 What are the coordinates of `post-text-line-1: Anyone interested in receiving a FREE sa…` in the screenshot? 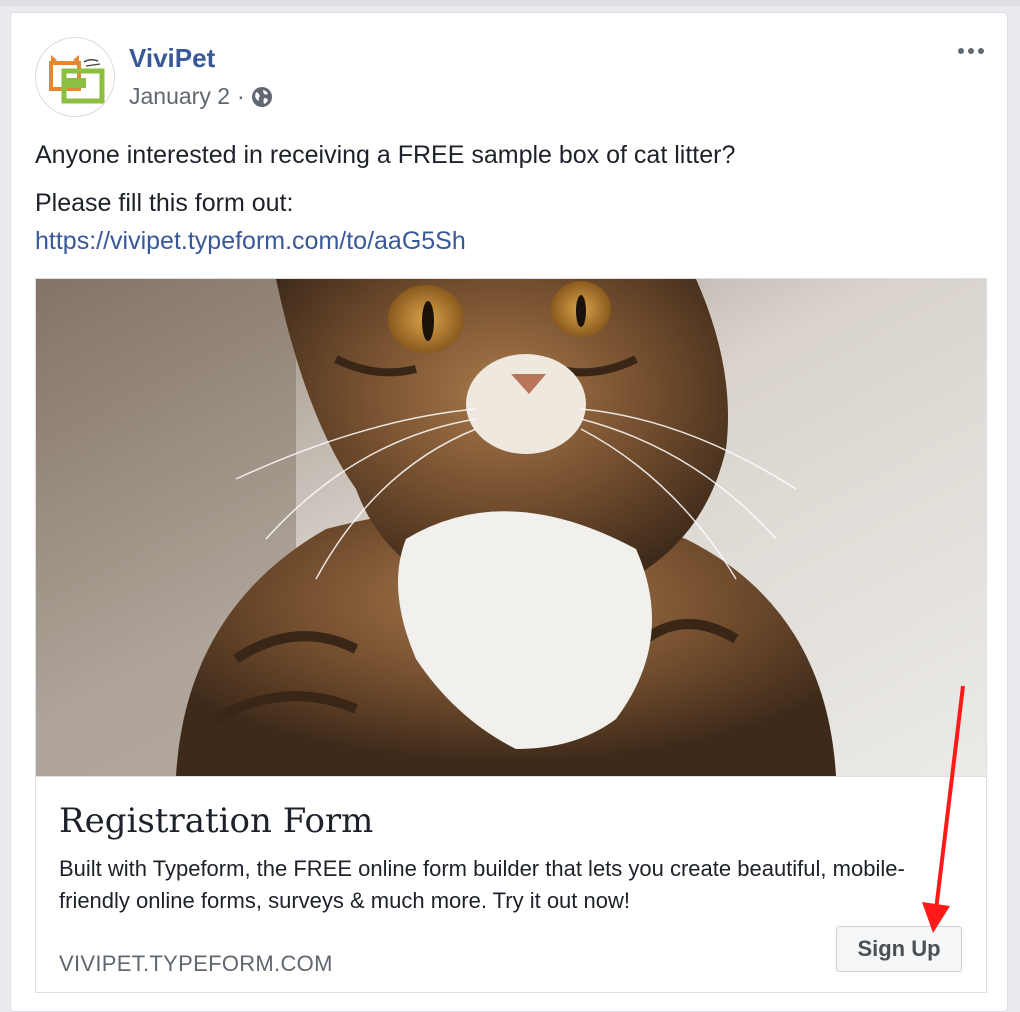 It's located at (385, 155).